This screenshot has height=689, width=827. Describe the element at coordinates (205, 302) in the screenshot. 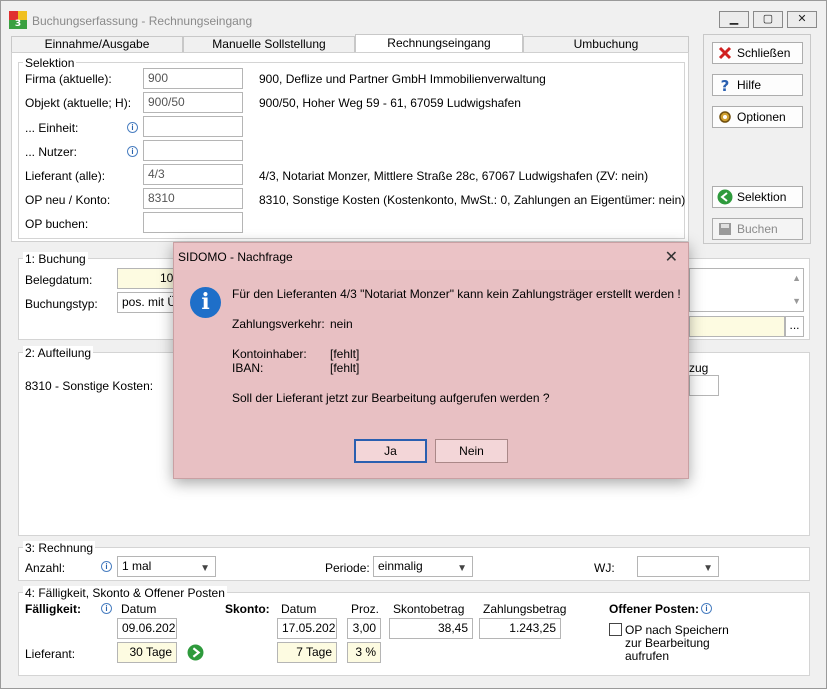

I see `info-icon: i` at that location.